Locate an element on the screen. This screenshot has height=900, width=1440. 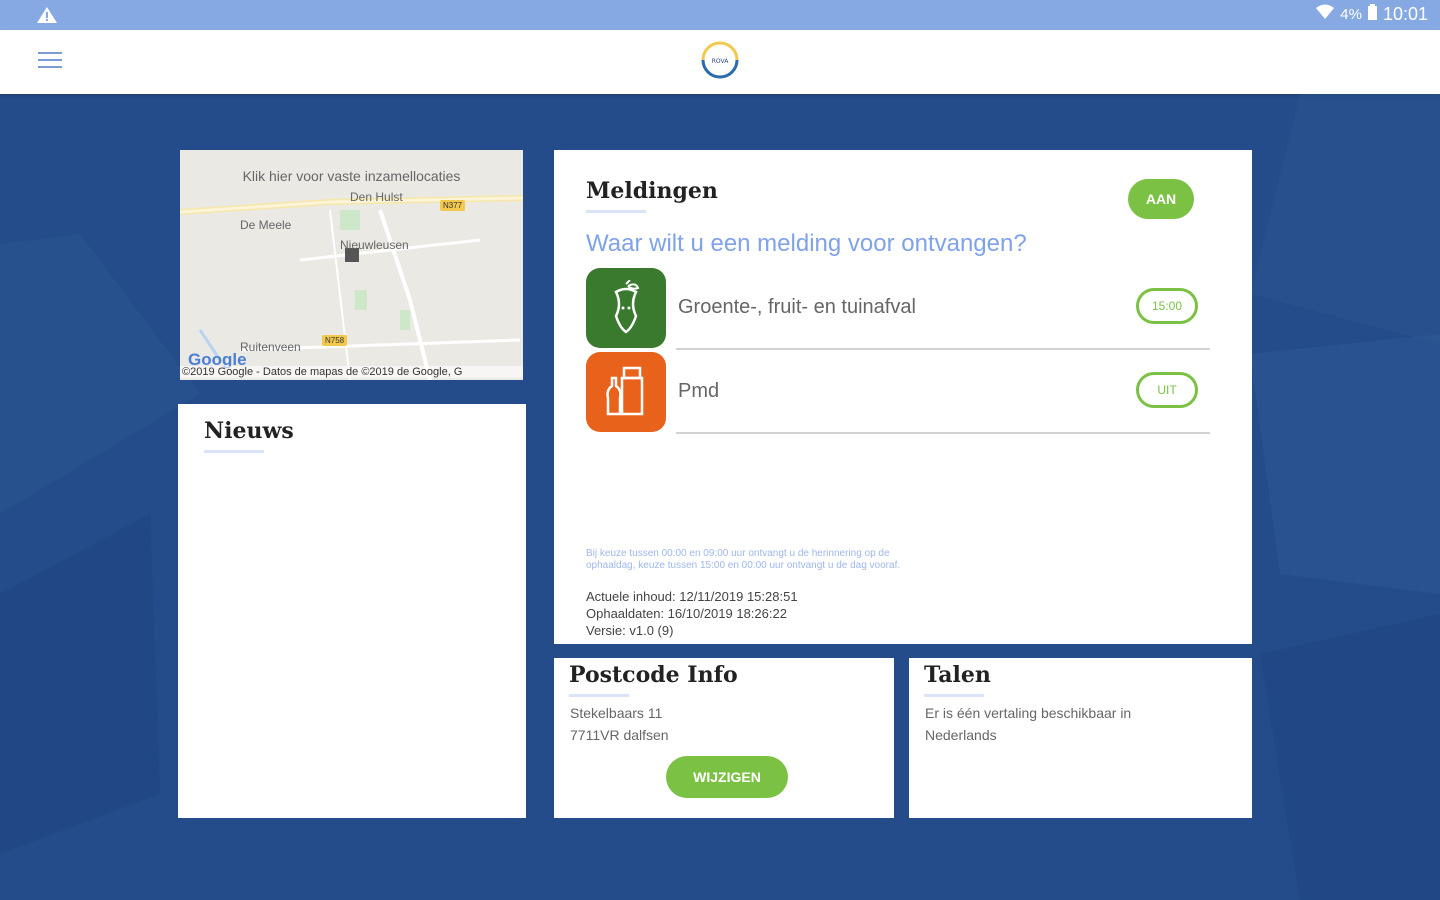
pmd-toggle-button: UIT is located at coordinates (1167, 390).